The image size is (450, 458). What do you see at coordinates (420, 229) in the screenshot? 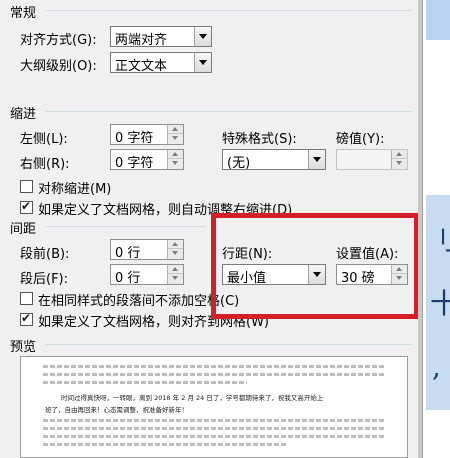
I see `dialog-border` at bounding box center [420, 229].